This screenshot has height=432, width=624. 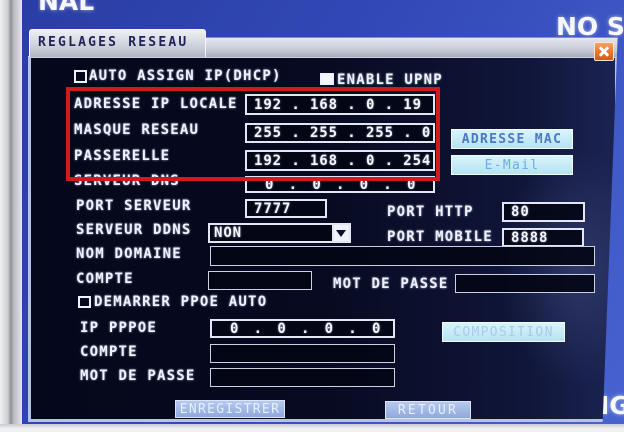 I want to click on email-button: E-Mail, so click(x=512, y=165).